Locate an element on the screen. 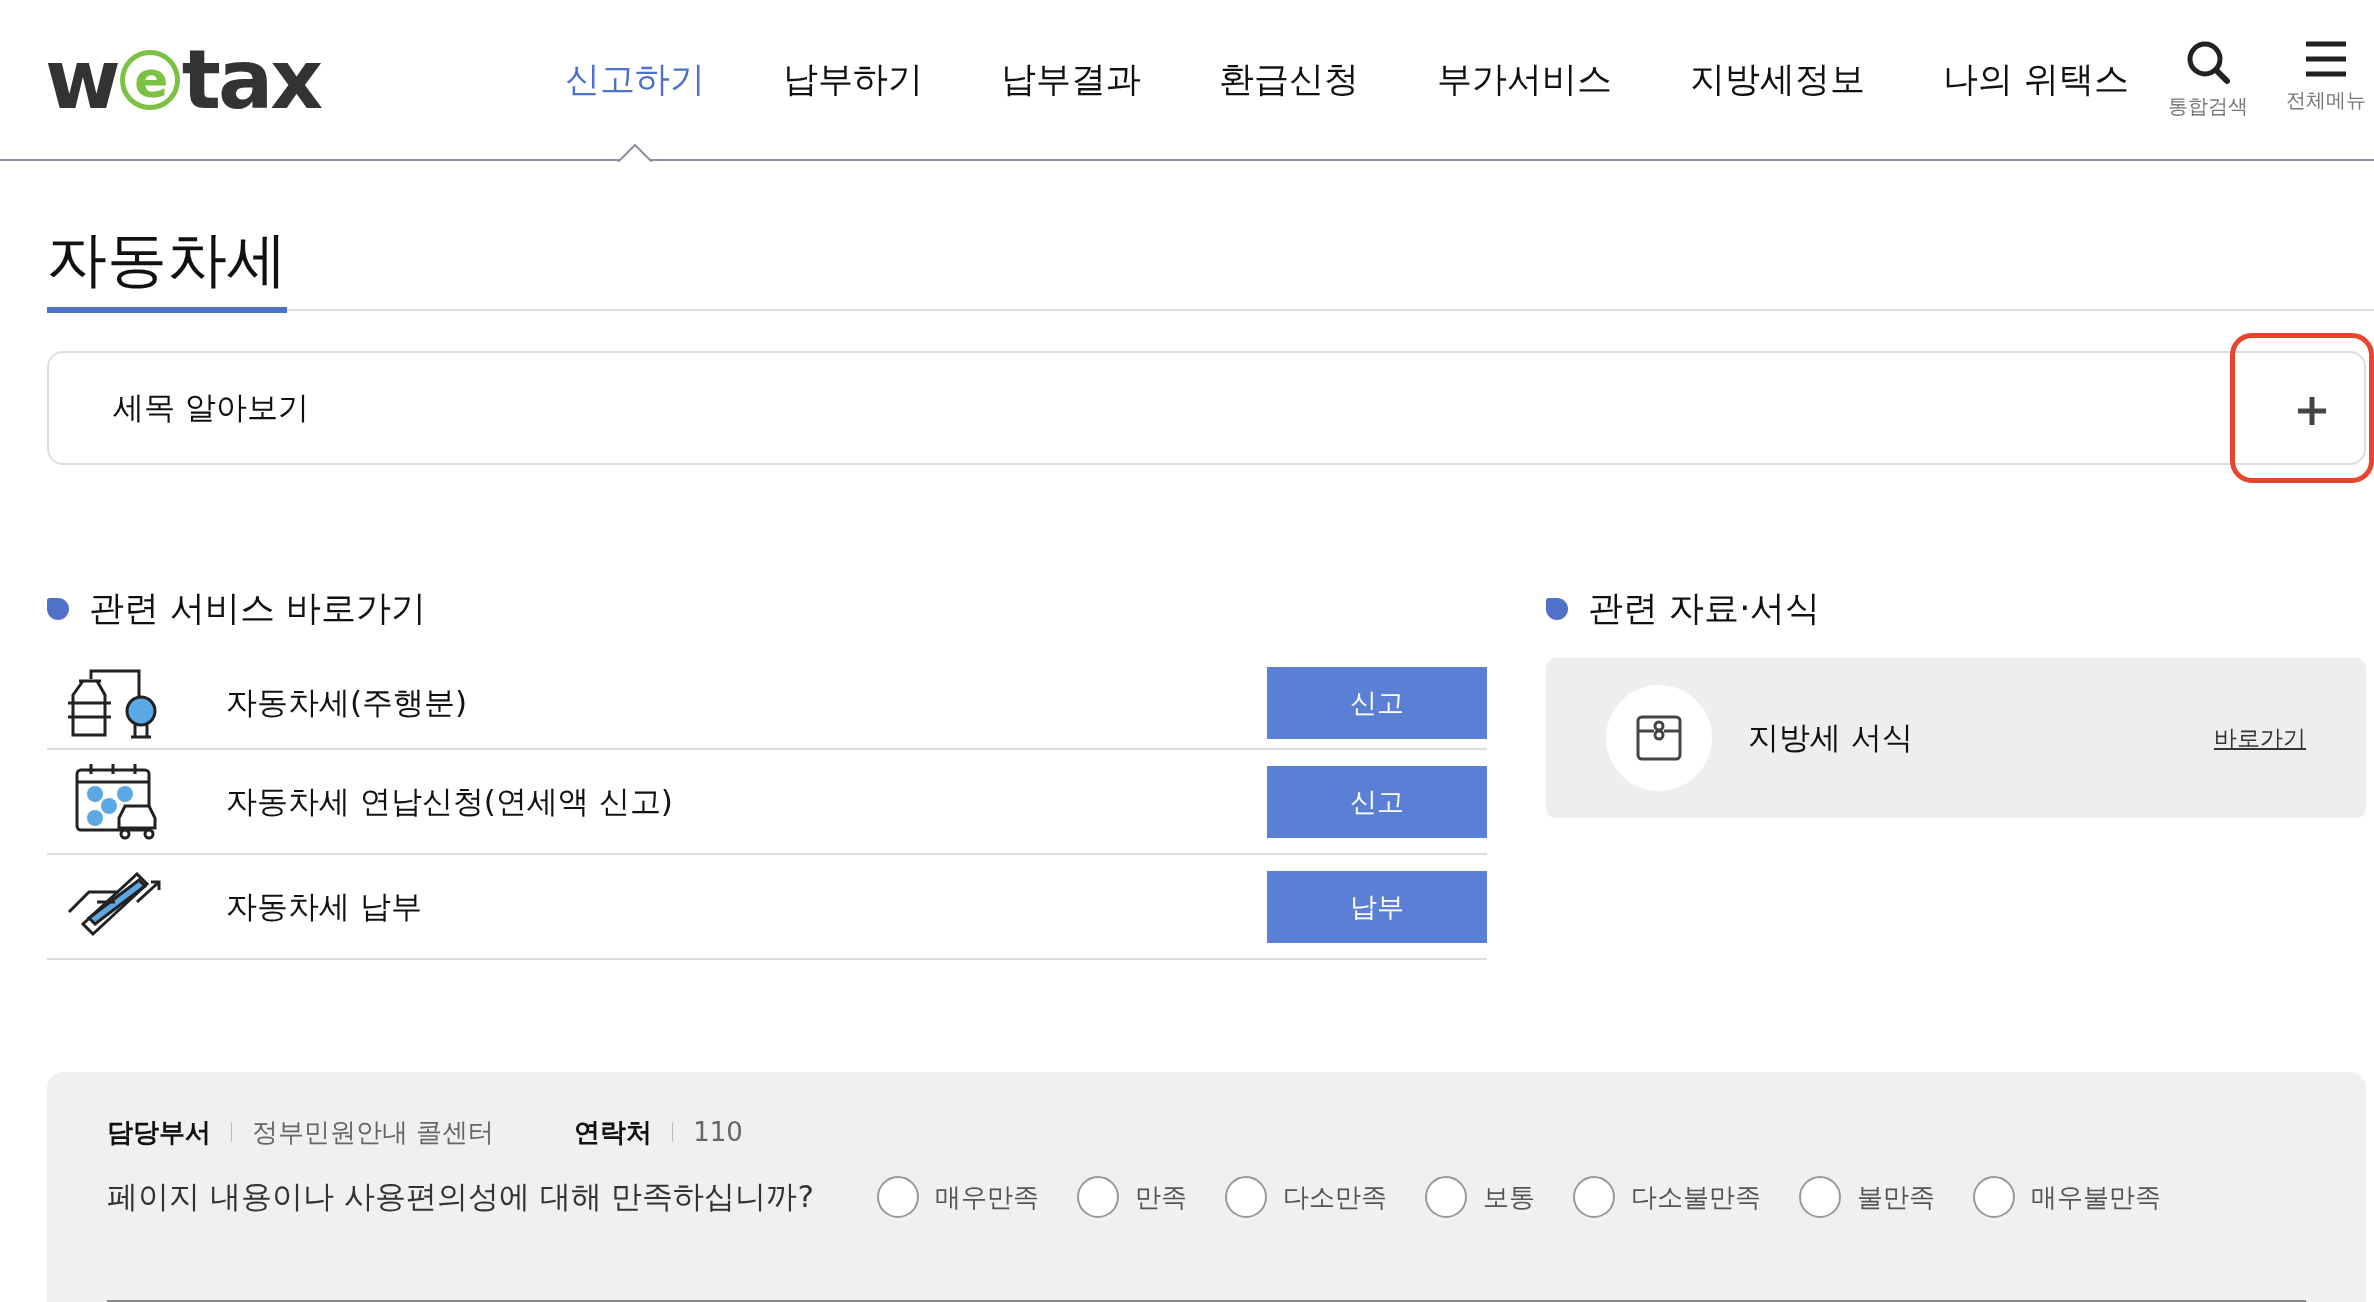 The width and height of the screenshot is (2374, 1302). nav-tab: 신고하기 is located at coordinates (634, 80).